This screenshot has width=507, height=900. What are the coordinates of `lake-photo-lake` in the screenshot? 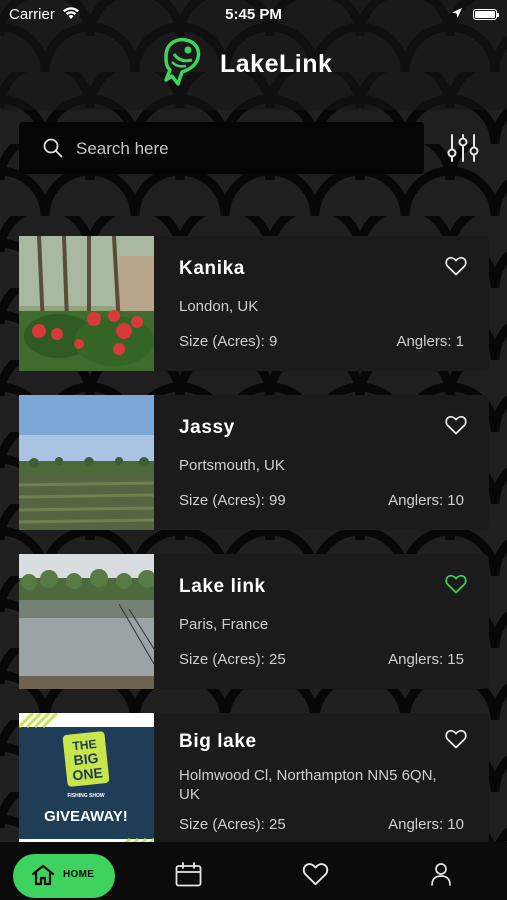 It's located at (86, 621).